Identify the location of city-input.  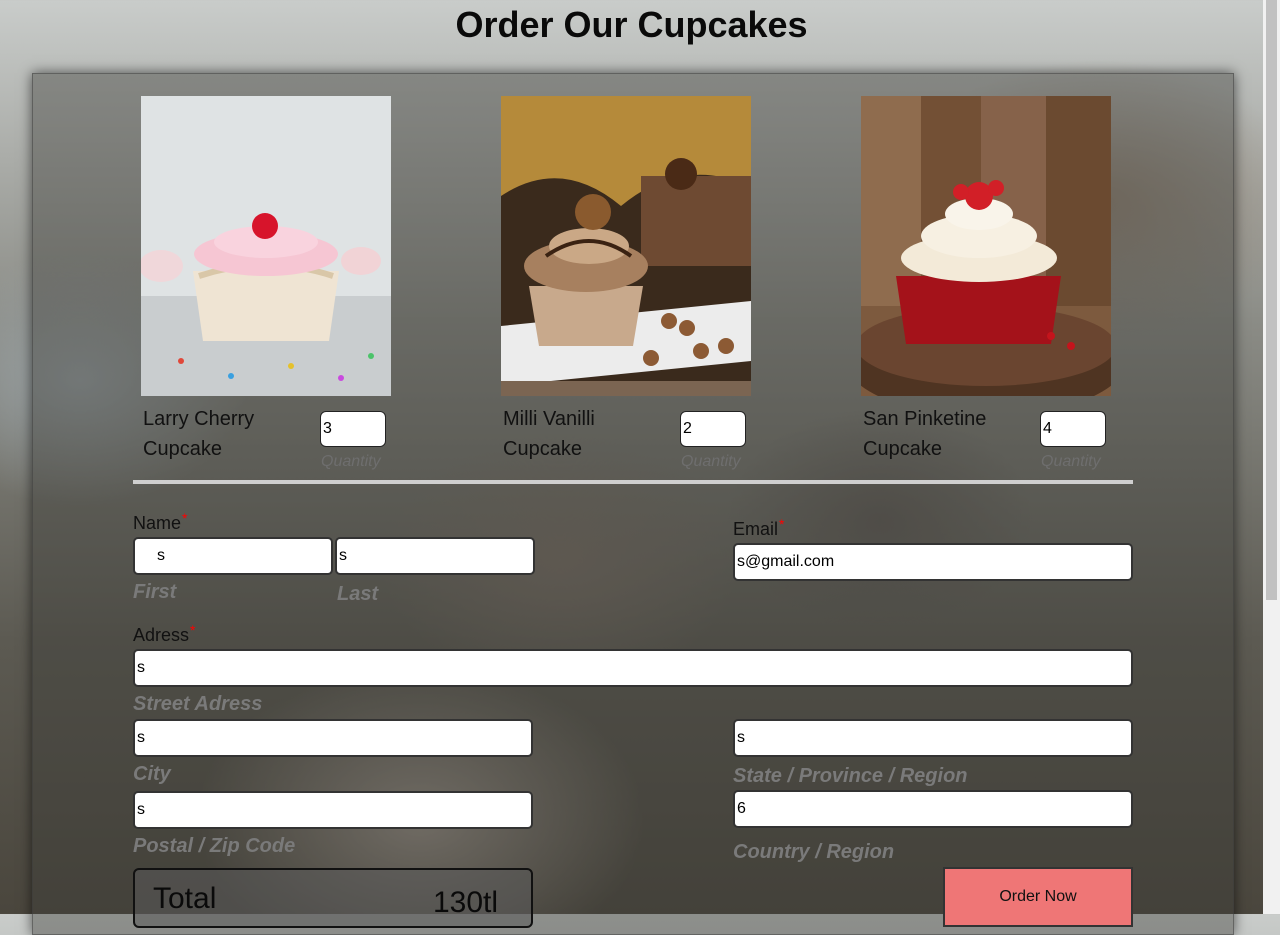
(333, 738).